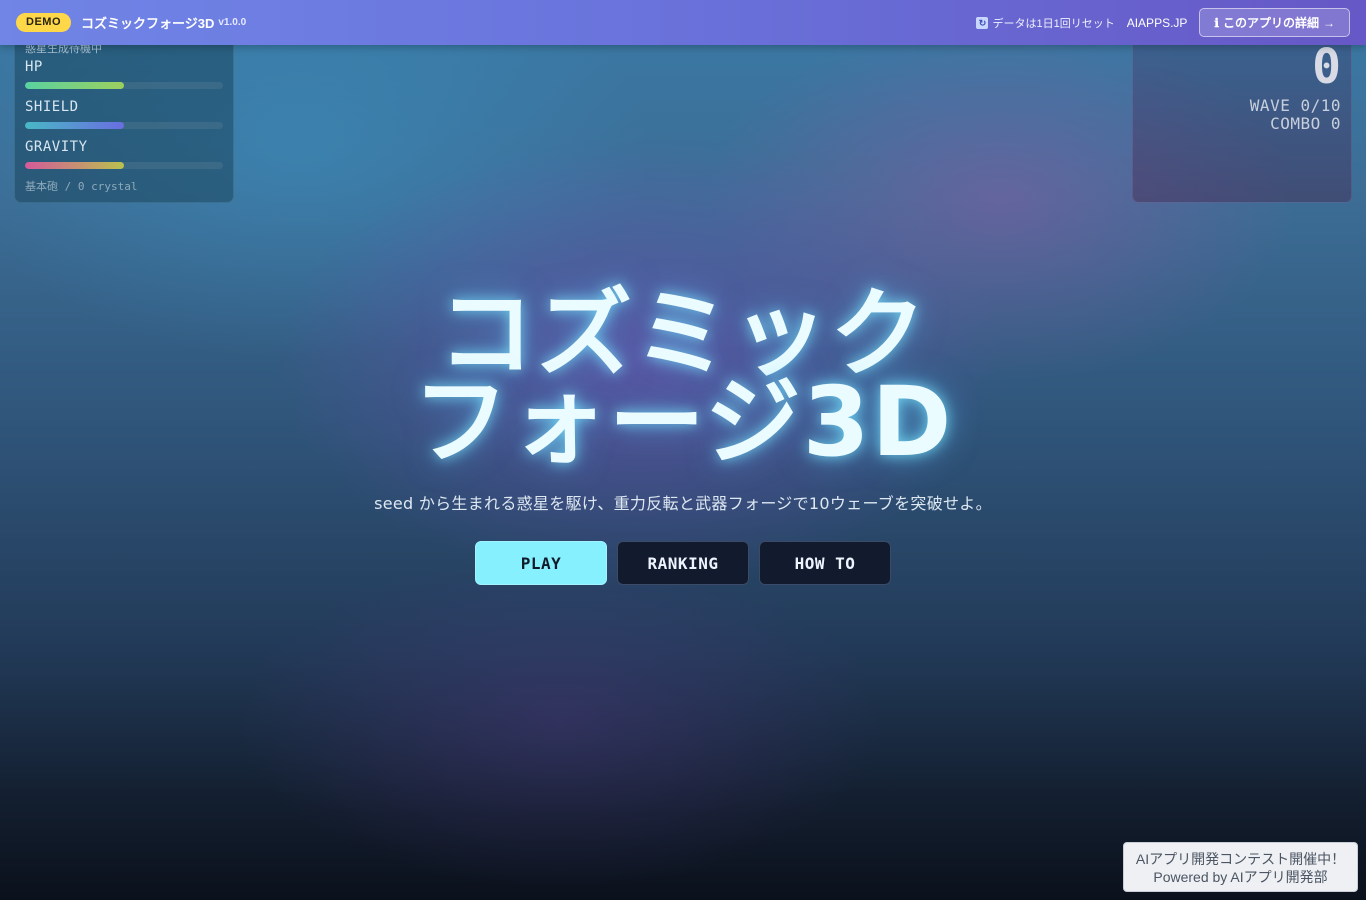 This screenshot has height=900, width=1366. Describe the element at coordinates (1240, 877) in the screenshot. I see `contest-banner-line-2: Powered by AIアプリ開発部` at that location.